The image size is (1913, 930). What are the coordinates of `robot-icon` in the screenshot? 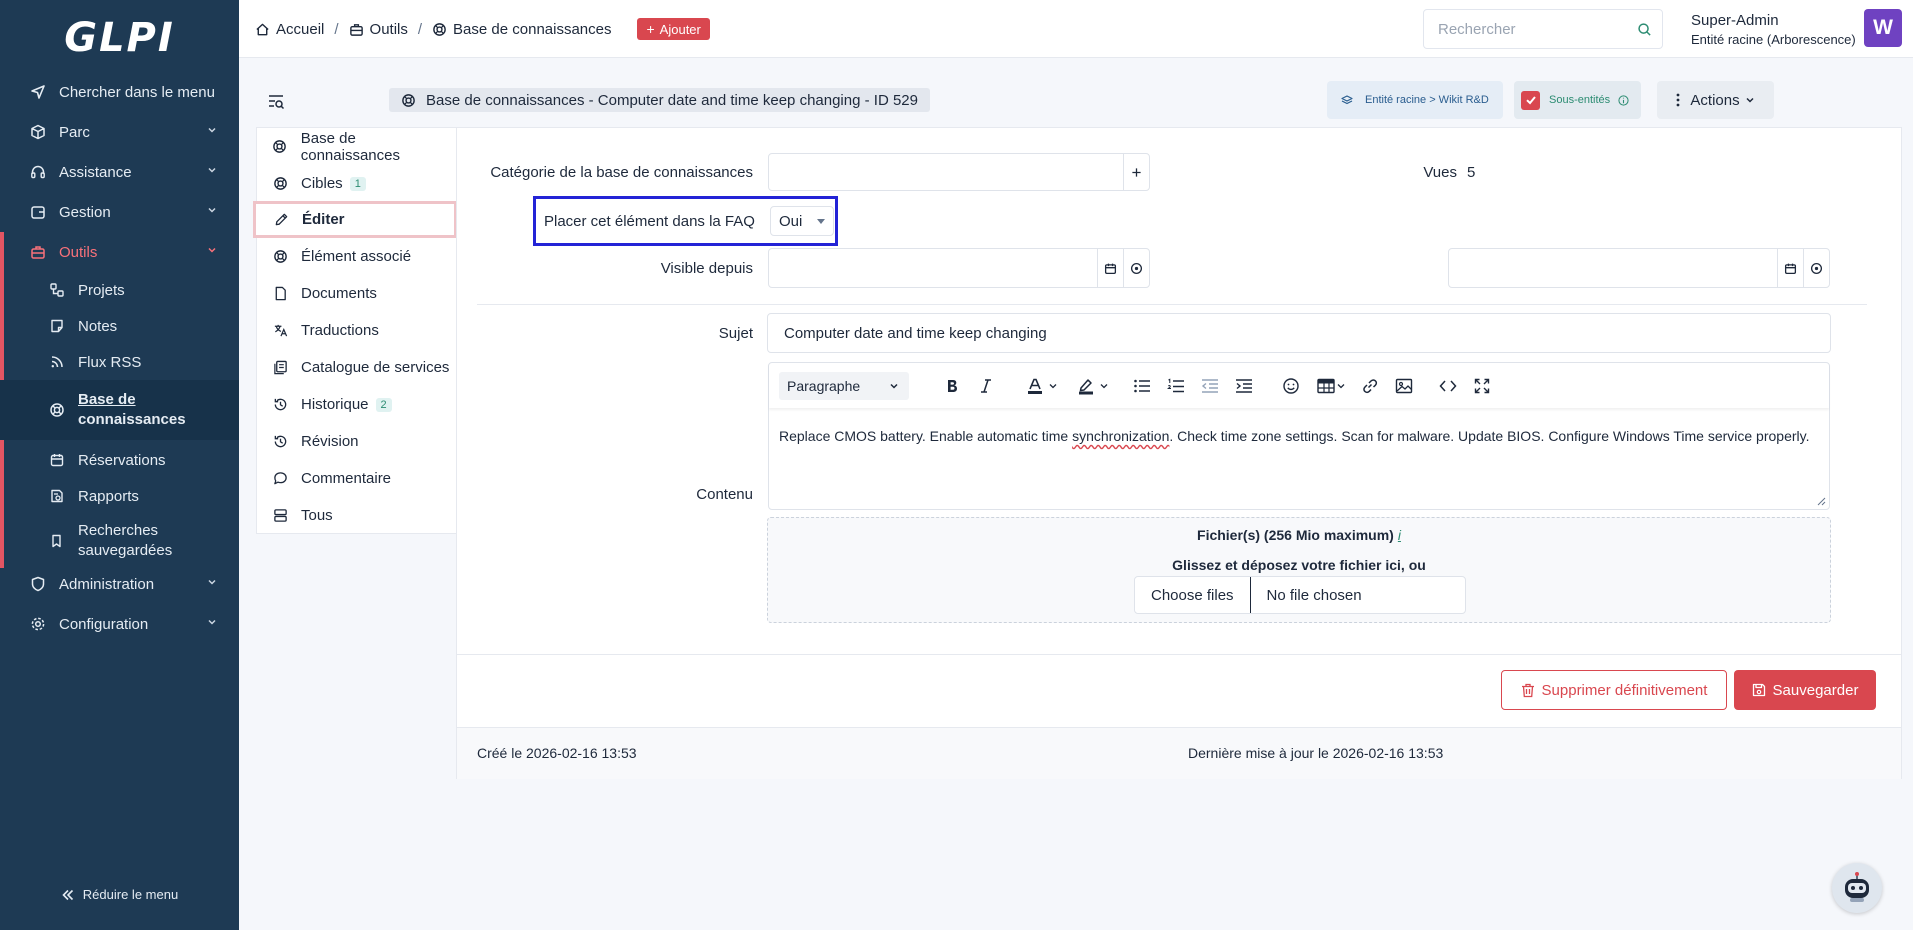 It's located at (1857, 887).